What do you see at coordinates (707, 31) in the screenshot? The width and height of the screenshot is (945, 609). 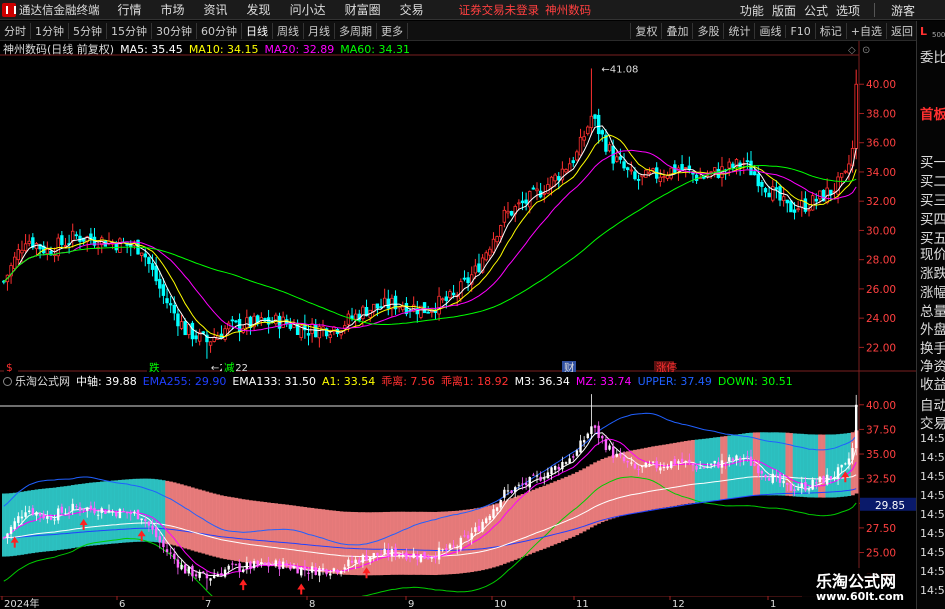 I see `tool-multi-stock: 多股` at bounding box center [707, 31].